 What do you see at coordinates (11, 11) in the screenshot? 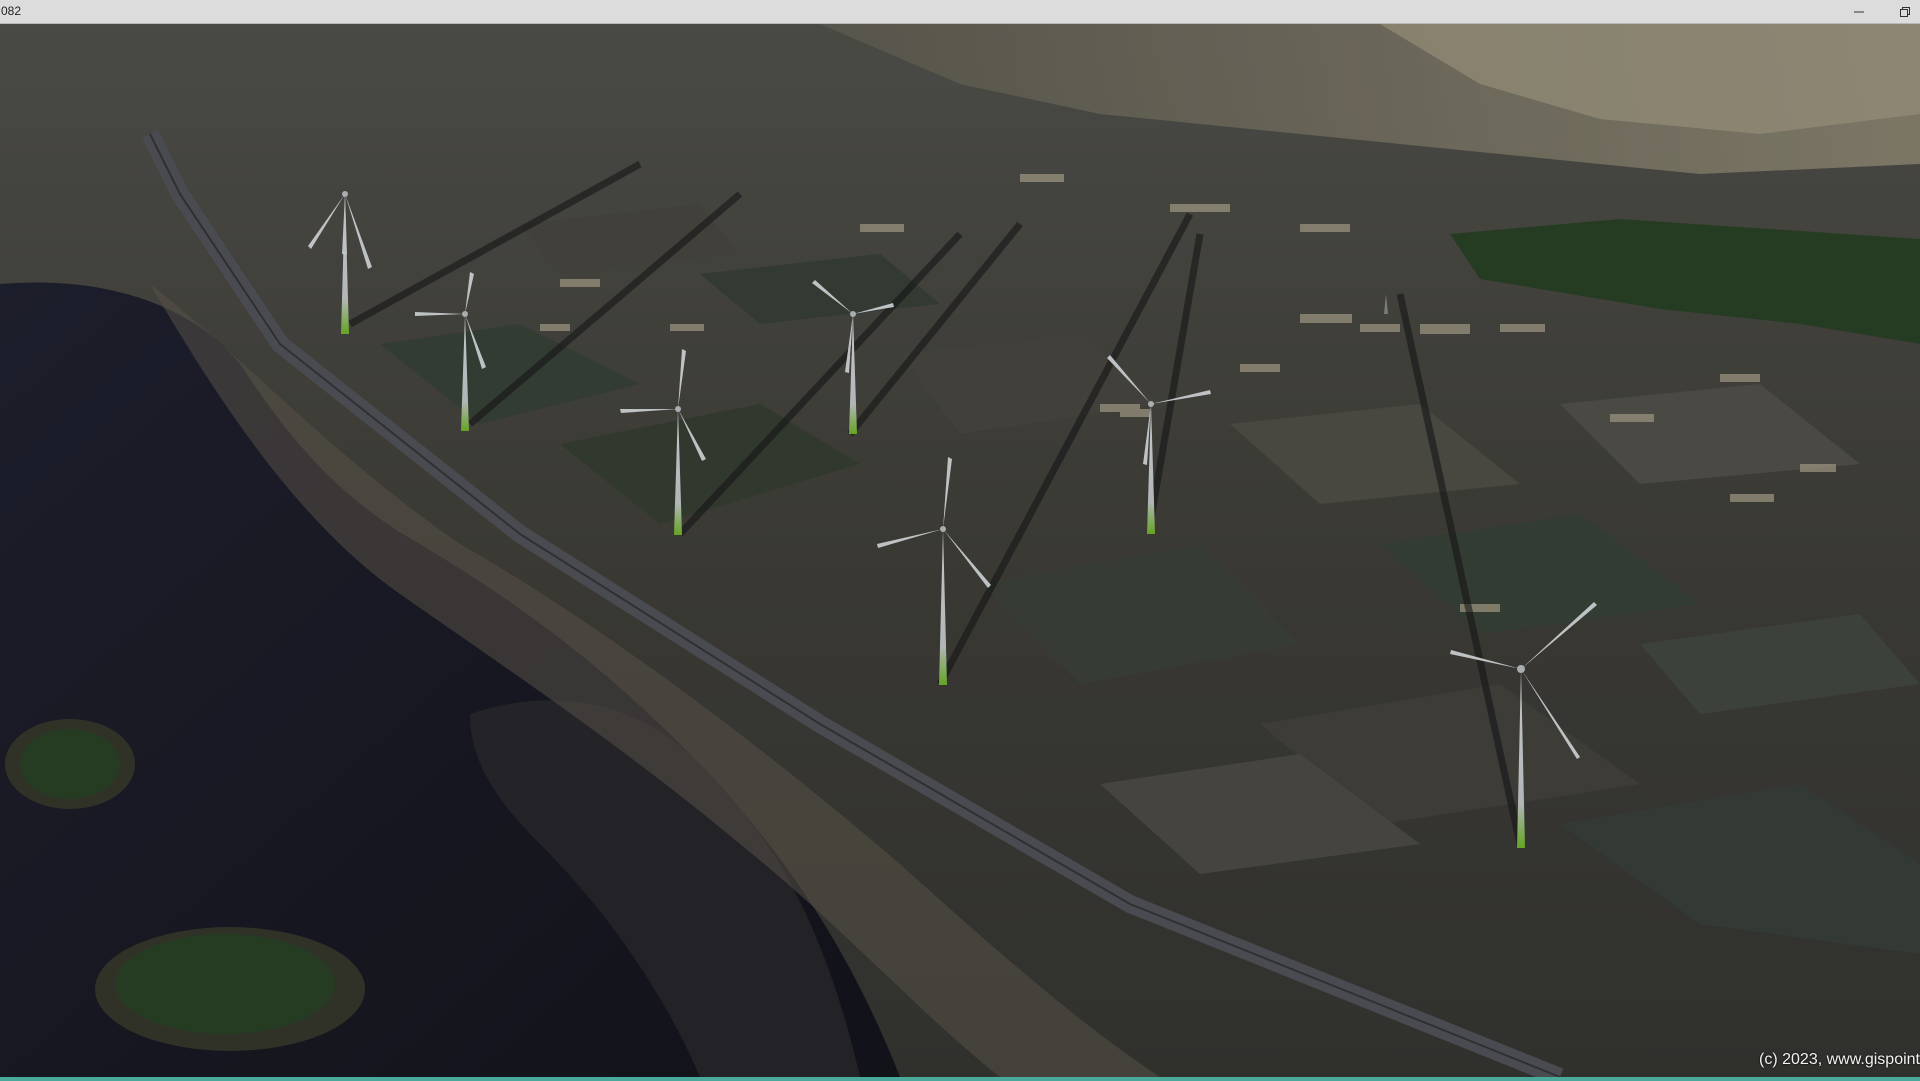
I see `window-title: 082` at bounding box center [11, 11].